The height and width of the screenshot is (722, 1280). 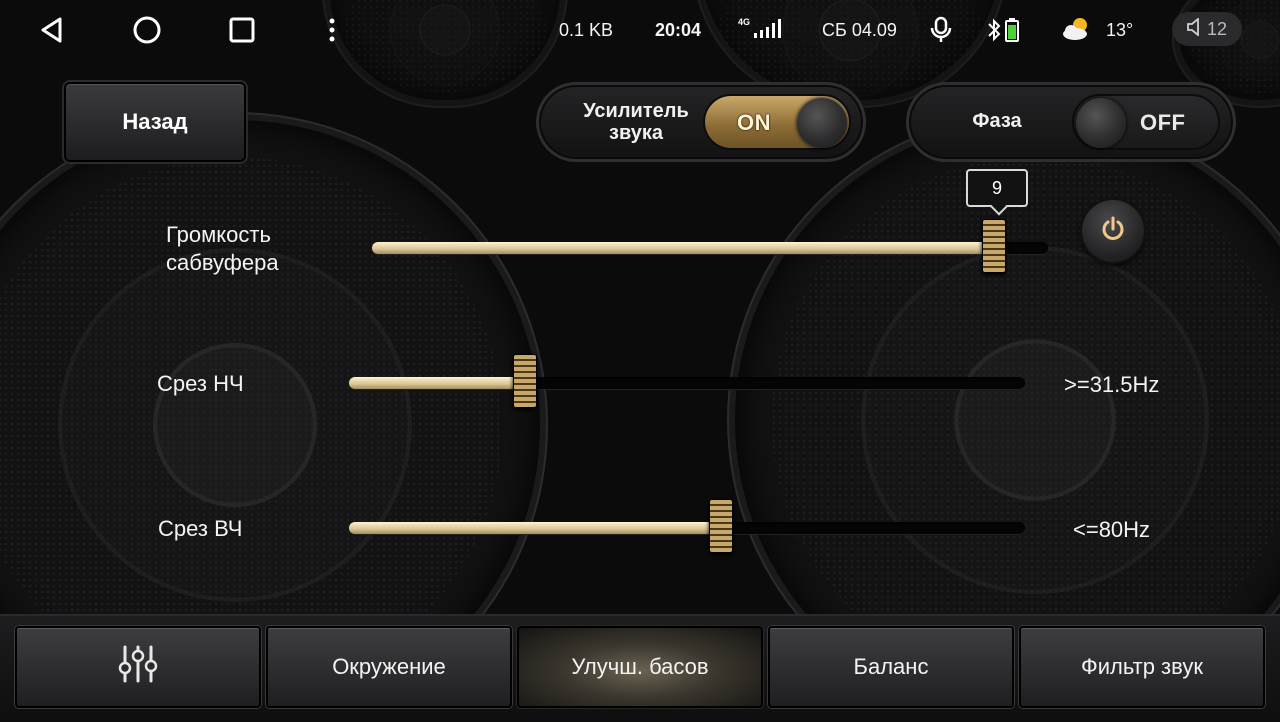 I want to click on subwoofer-label-line1: Громкость, so click(x=218, y=234).